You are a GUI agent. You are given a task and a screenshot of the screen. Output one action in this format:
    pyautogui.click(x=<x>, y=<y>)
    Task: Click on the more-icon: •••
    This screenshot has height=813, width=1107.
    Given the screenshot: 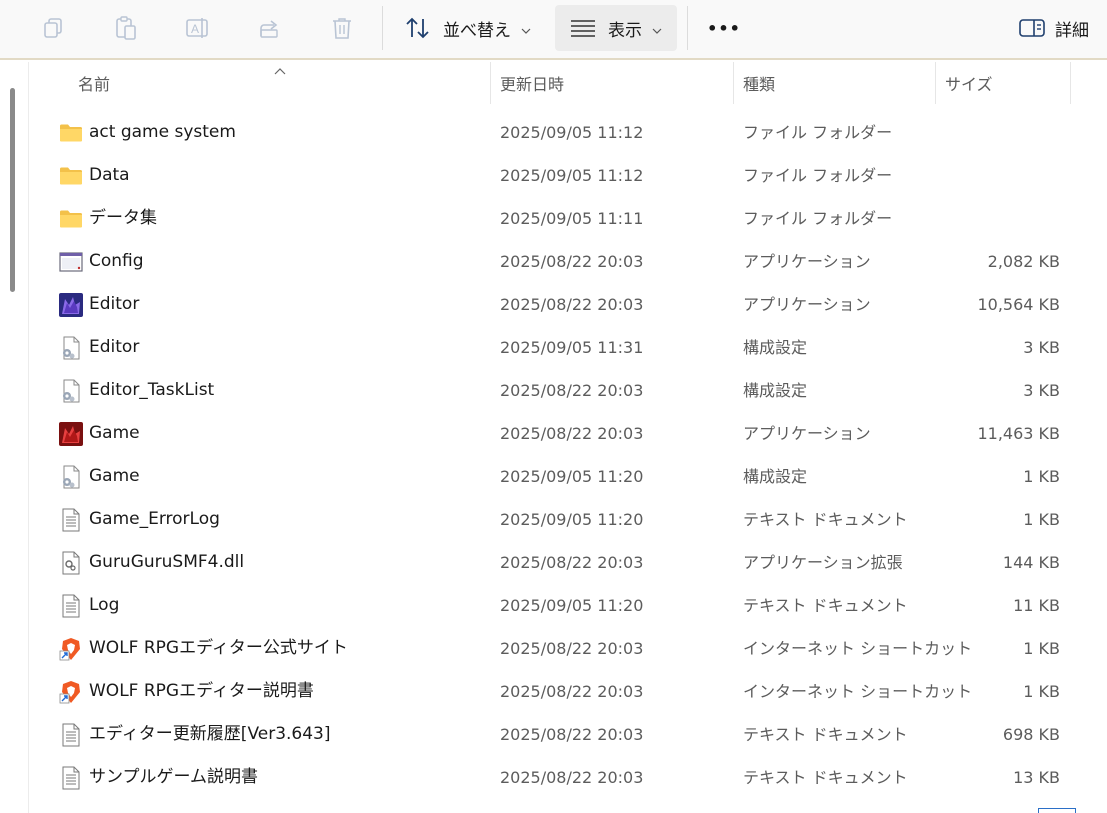 What is the action you would take?
    pyautogui.click(x=724, y=28)
    